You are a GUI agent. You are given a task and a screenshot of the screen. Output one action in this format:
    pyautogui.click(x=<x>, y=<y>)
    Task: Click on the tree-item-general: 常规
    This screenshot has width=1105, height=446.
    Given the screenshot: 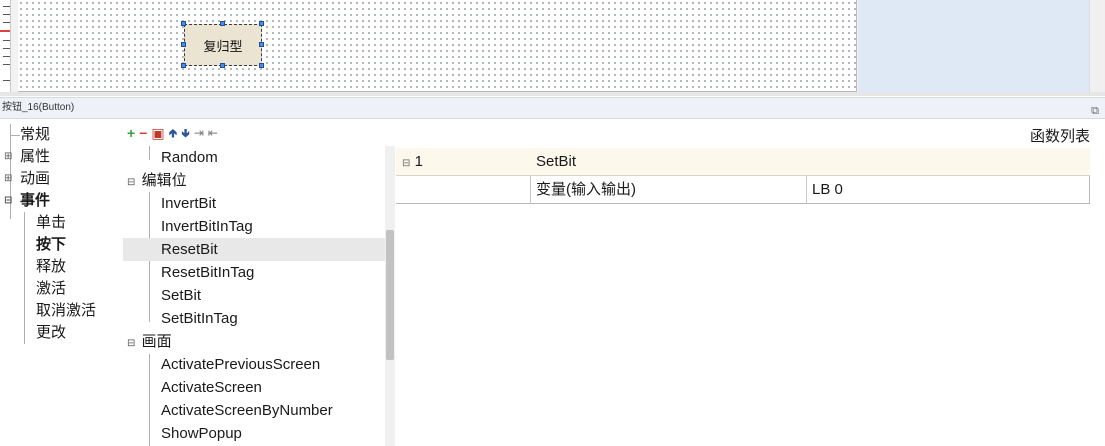 What is the action you would take?
    pyautogui.click(x=25, y=135)
    